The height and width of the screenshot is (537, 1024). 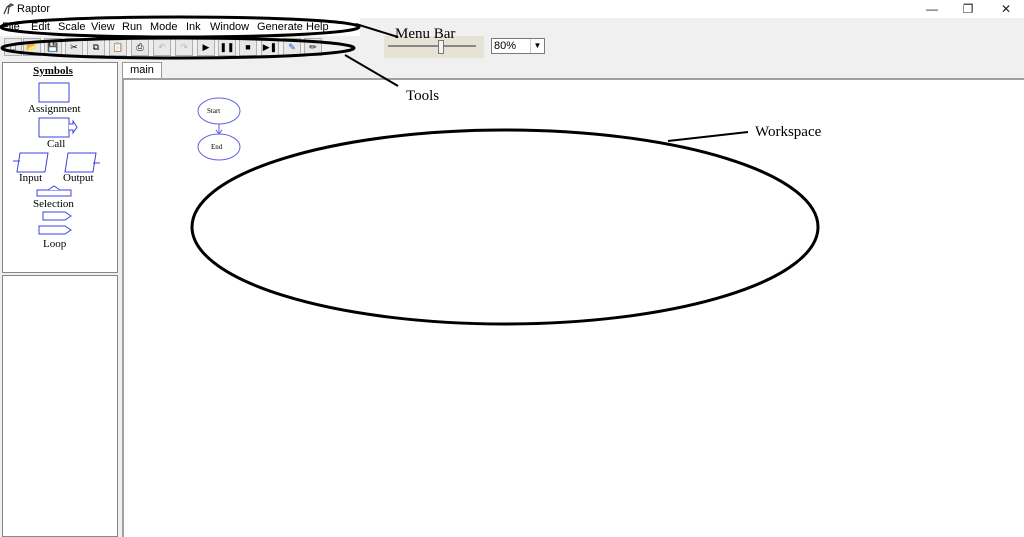 I want to click on tools-annotation: Tools, so click(x=423, y=96).